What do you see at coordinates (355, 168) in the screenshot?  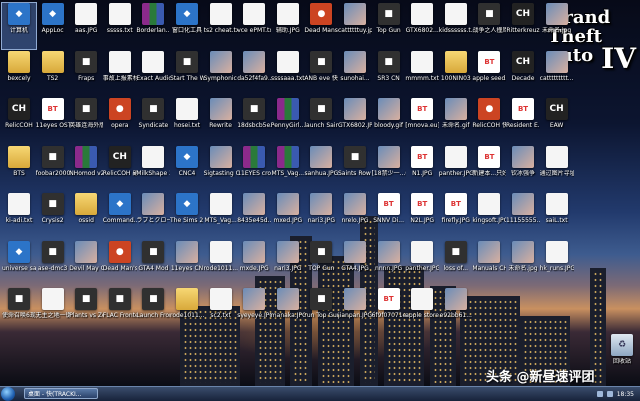 I see `desktop-icon: ■Saints Row The Third` at bounding box center [355, 168].